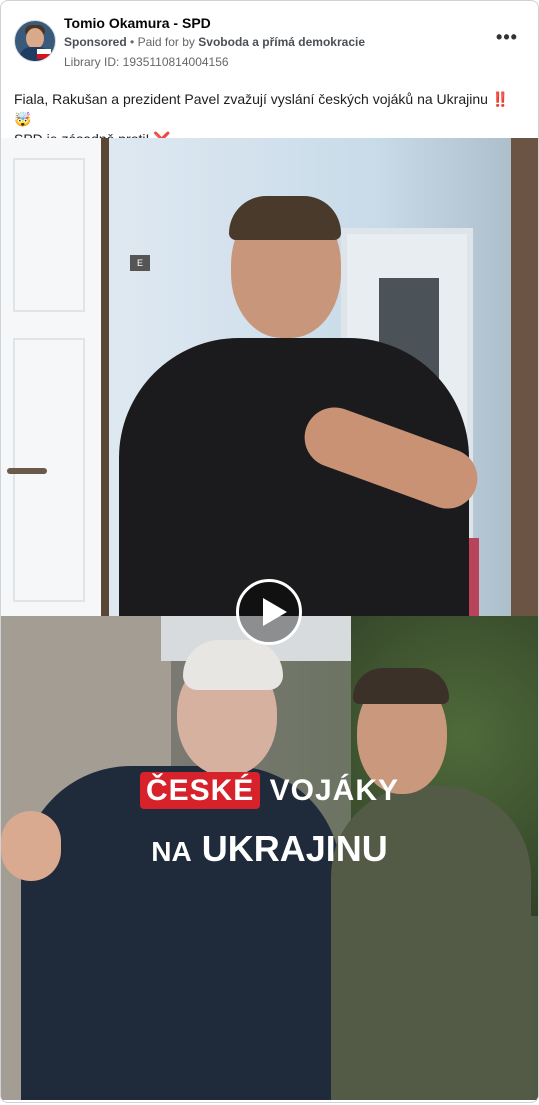 The image size is (539, 1105). Describe the element at coordinates (35, 41) in the screenshot. I see `page-avatar` at that location.